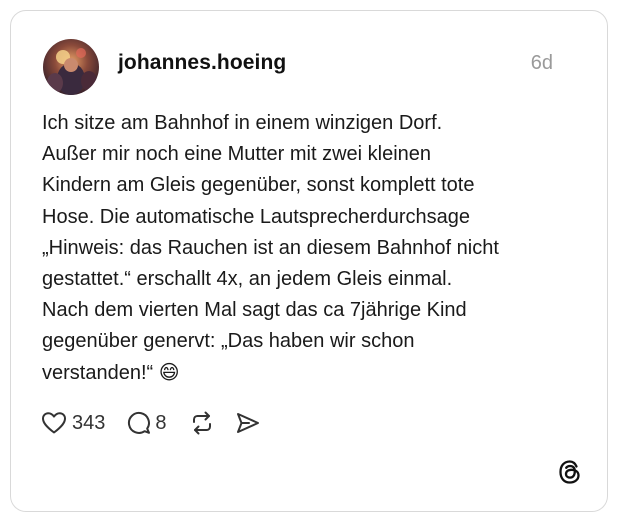 Image resolution: width=620 pixels, height=524 pixels. I want to click on like-count: 343, so click(89, 422).